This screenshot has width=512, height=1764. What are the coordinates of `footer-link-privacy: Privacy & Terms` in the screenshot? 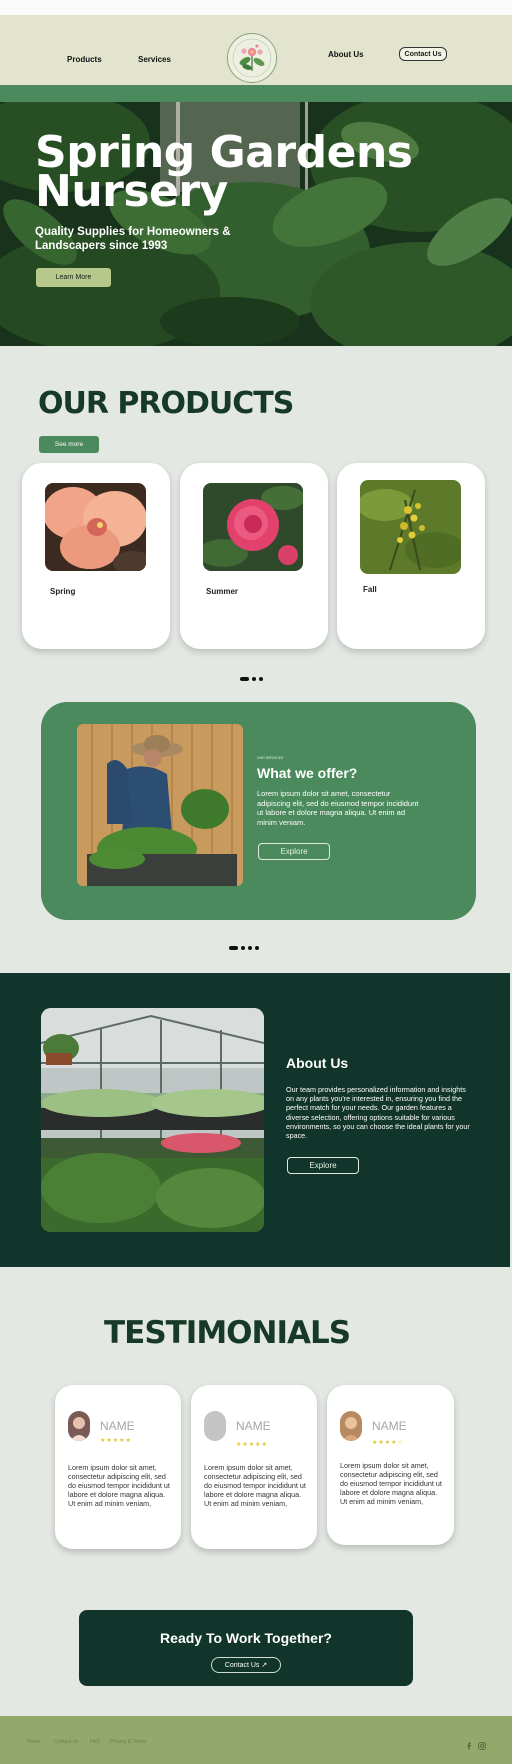 It's located at (128, 1742).